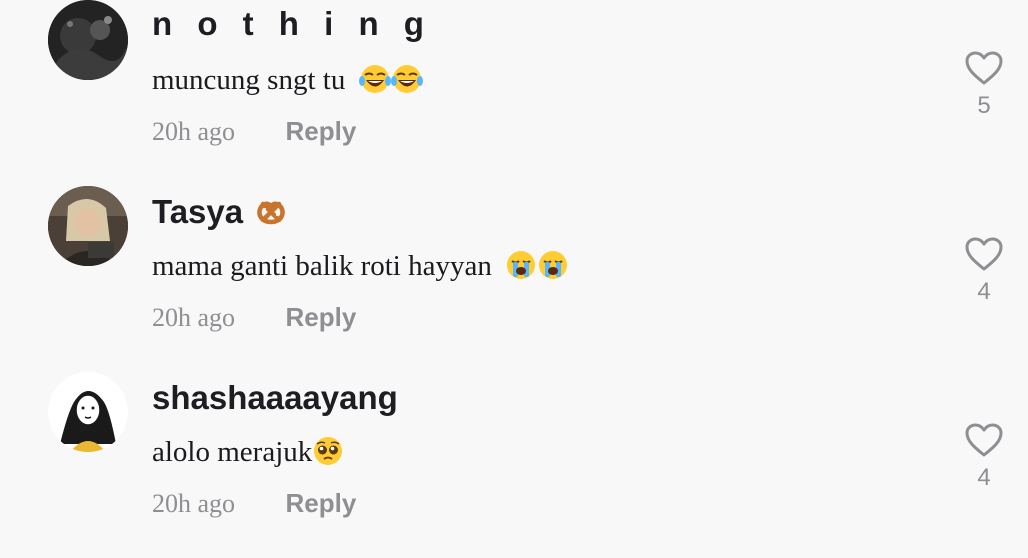 The width and height of the screenshot is (1028, 558). What do you see at coordinates (198, 211) in the screenshot?
I see `username-text: Tasya` at bounding box center [198, 211].